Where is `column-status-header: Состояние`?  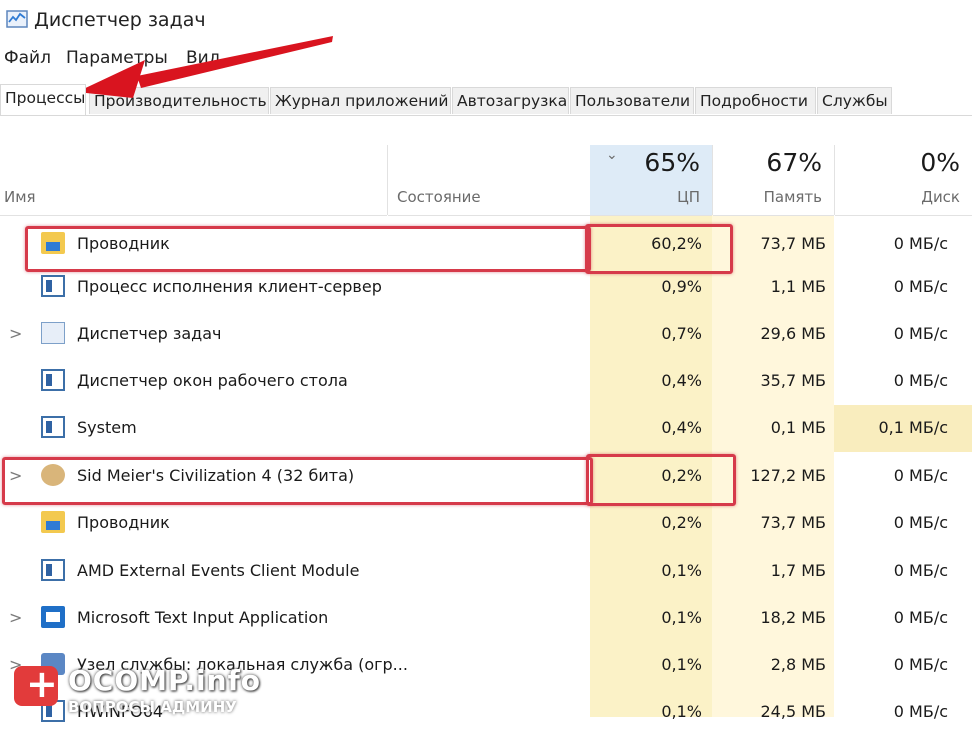
column-status-header: Состояние is located at coordinates (489, 180).